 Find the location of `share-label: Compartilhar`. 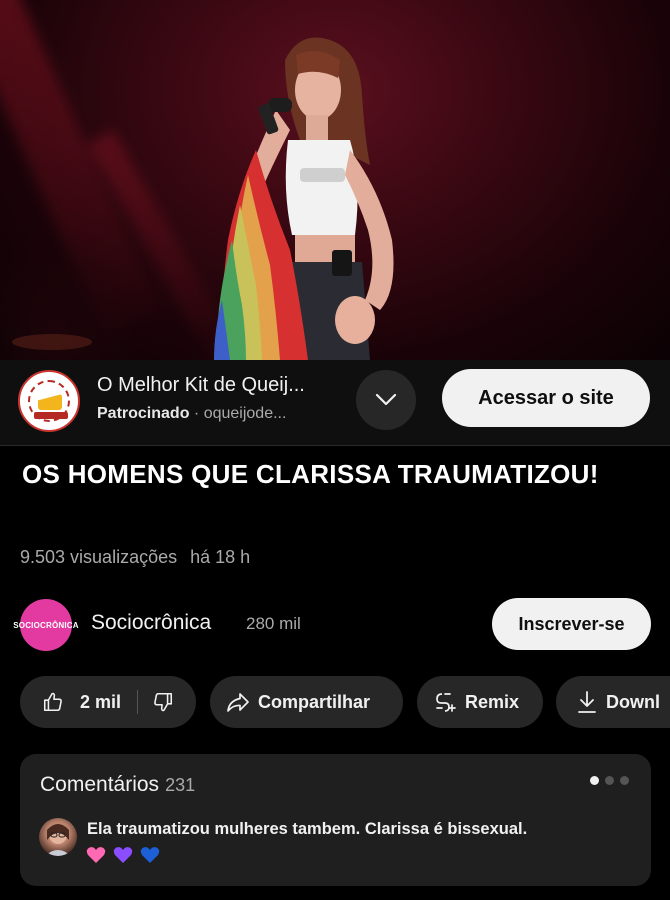

share-label: Compartilhar is located at coordinates (314, 701).